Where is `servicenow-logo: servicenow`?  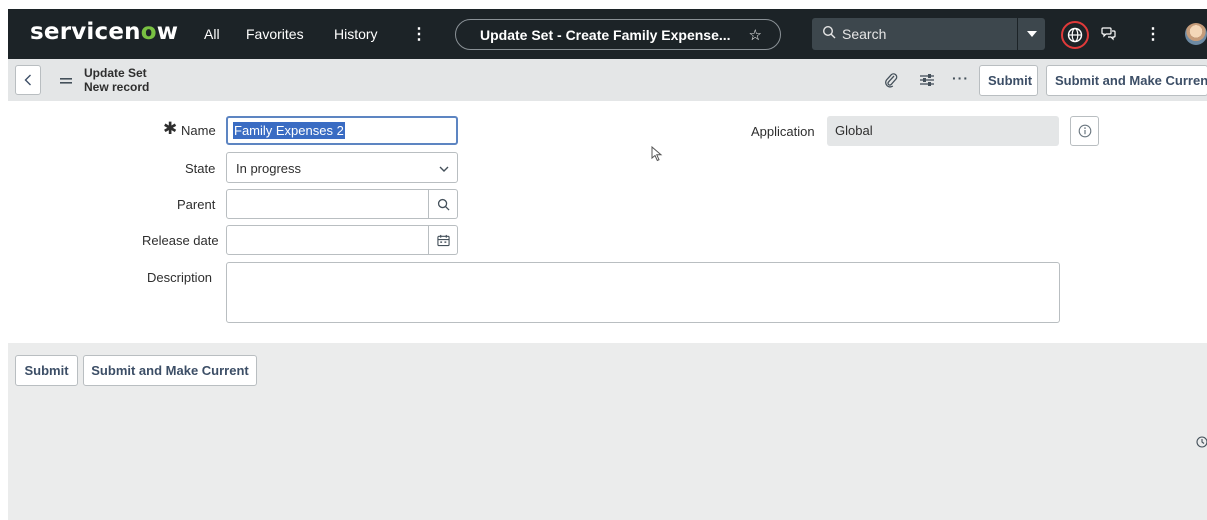
servicenow-logo: servicenow is located at coordinates (104, 32).